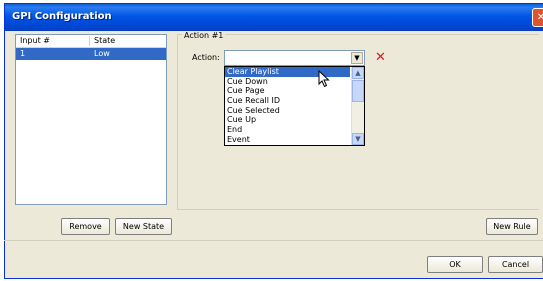 The width and height of the screenshot is (543, 281). I want to click on close-button: ✕, so click(537, 17).